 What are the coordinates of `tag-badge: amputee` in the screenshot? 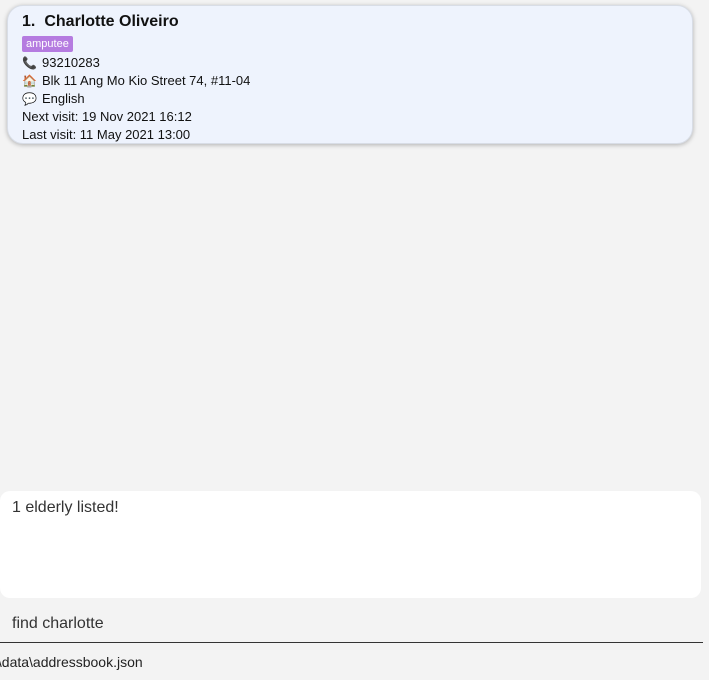 It's located at (47, 44).